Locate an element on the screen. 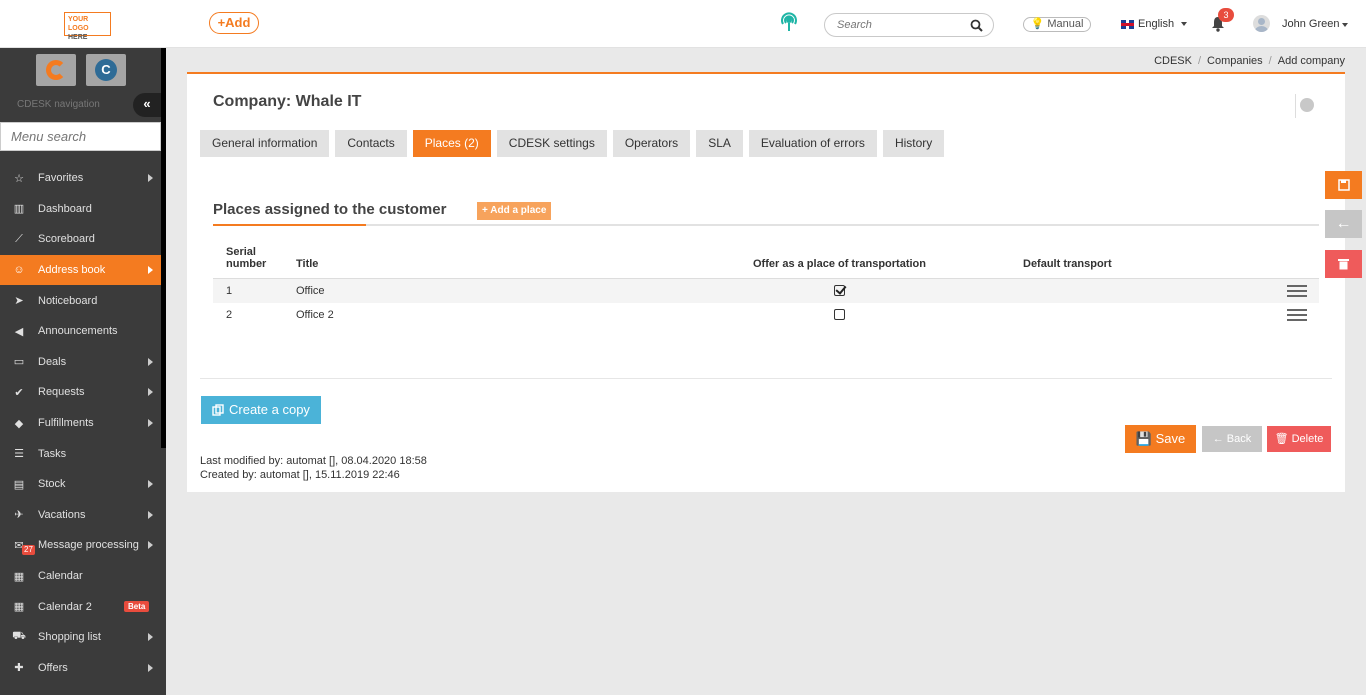 Image resolution: width=1366 pixels, height=695 pixels. second-app-button: C is located at coordinates (106, 70).